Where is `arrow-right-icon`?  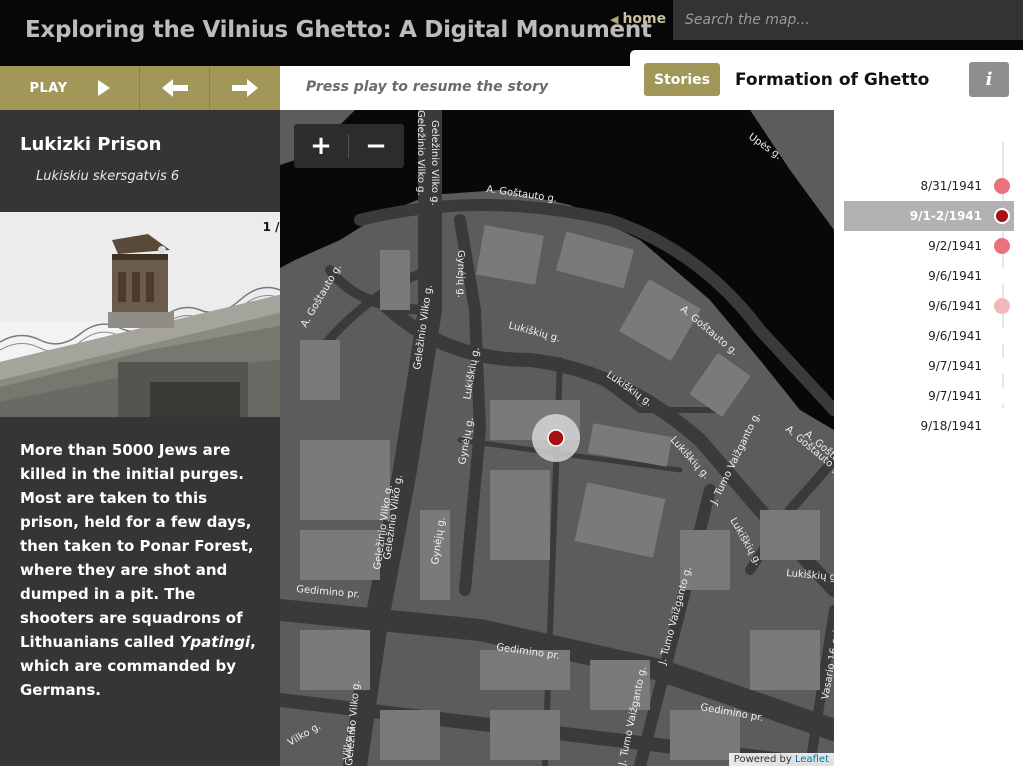
arrow-right-icon is located at coordinates (245, 88).